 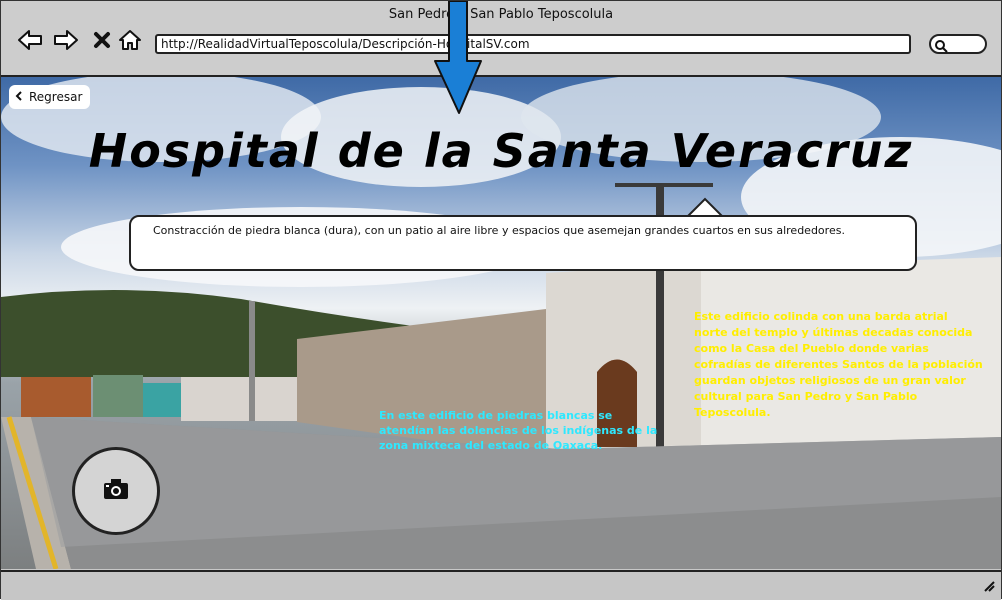 I want to click on status-bar, so click(x=501, y=585).